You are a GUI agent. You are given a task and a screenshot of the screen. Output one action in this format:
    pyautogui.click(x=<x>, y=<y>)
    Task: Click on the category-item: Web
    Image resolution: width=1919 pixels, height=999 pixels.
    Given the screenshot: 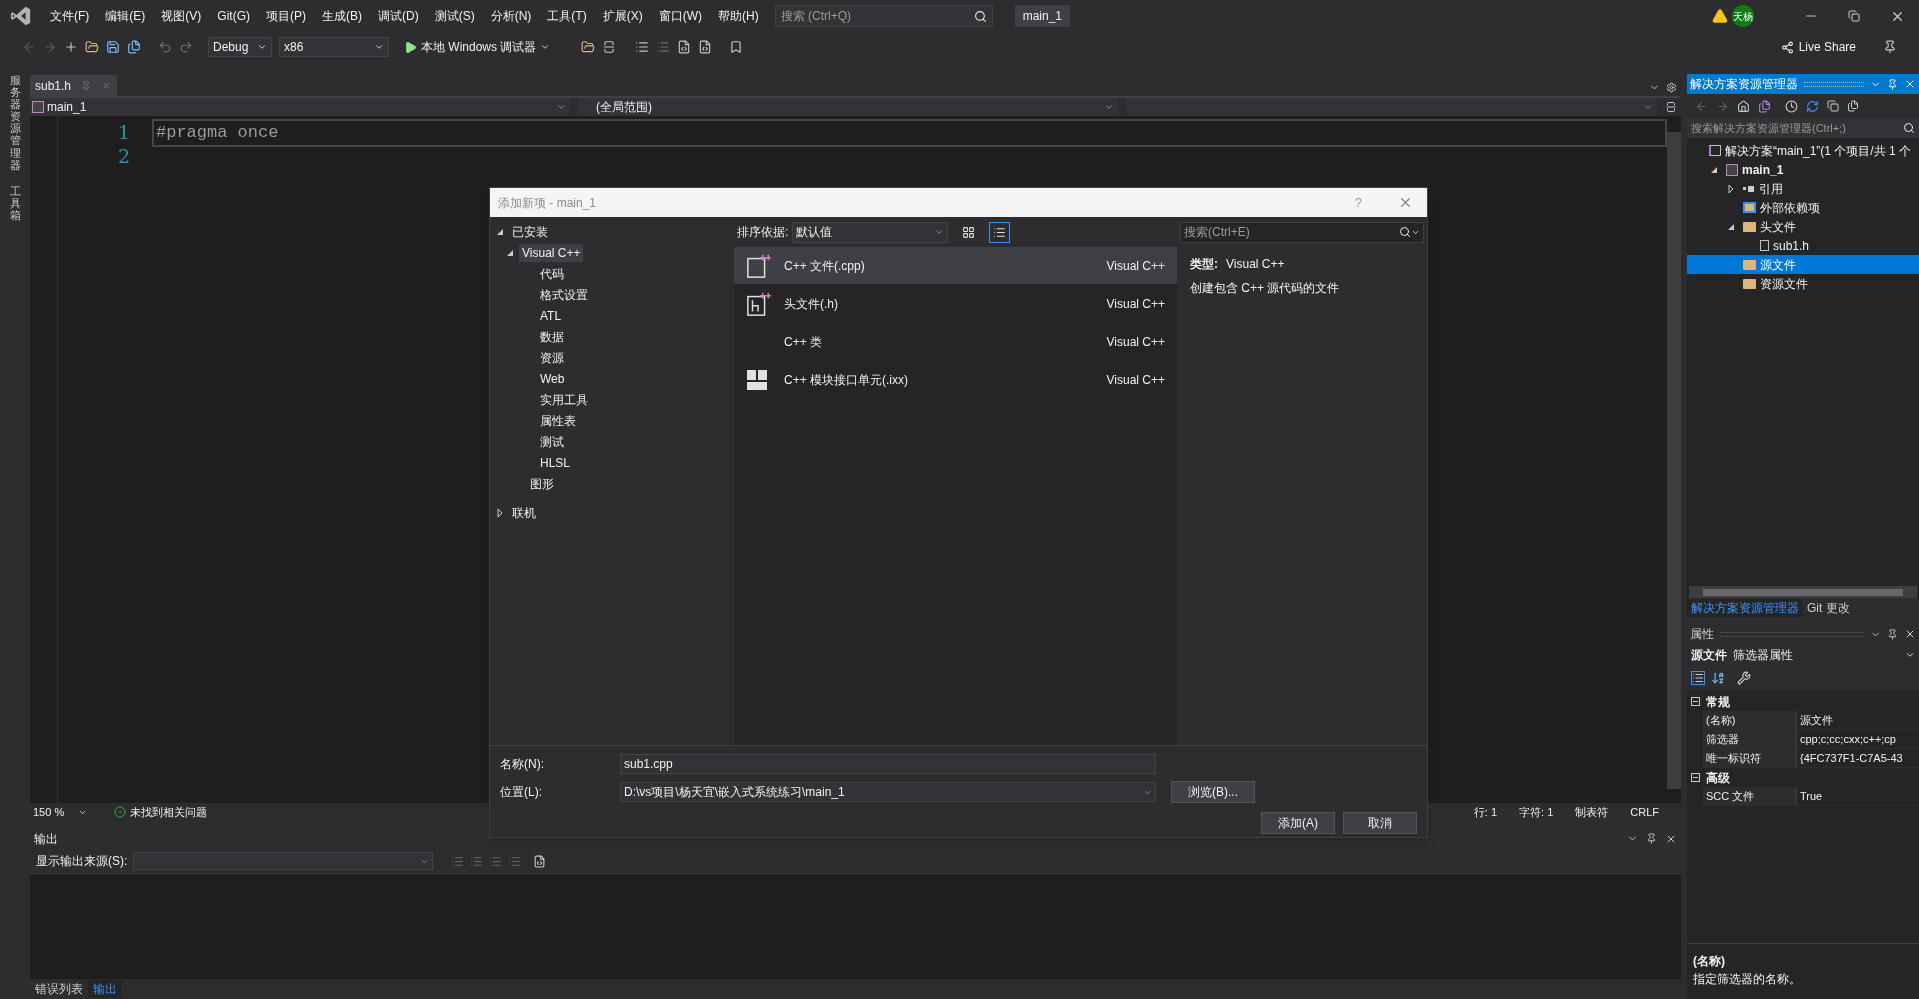 What is the action you would take?
    pyautogui.click(x=552, y=378)
    